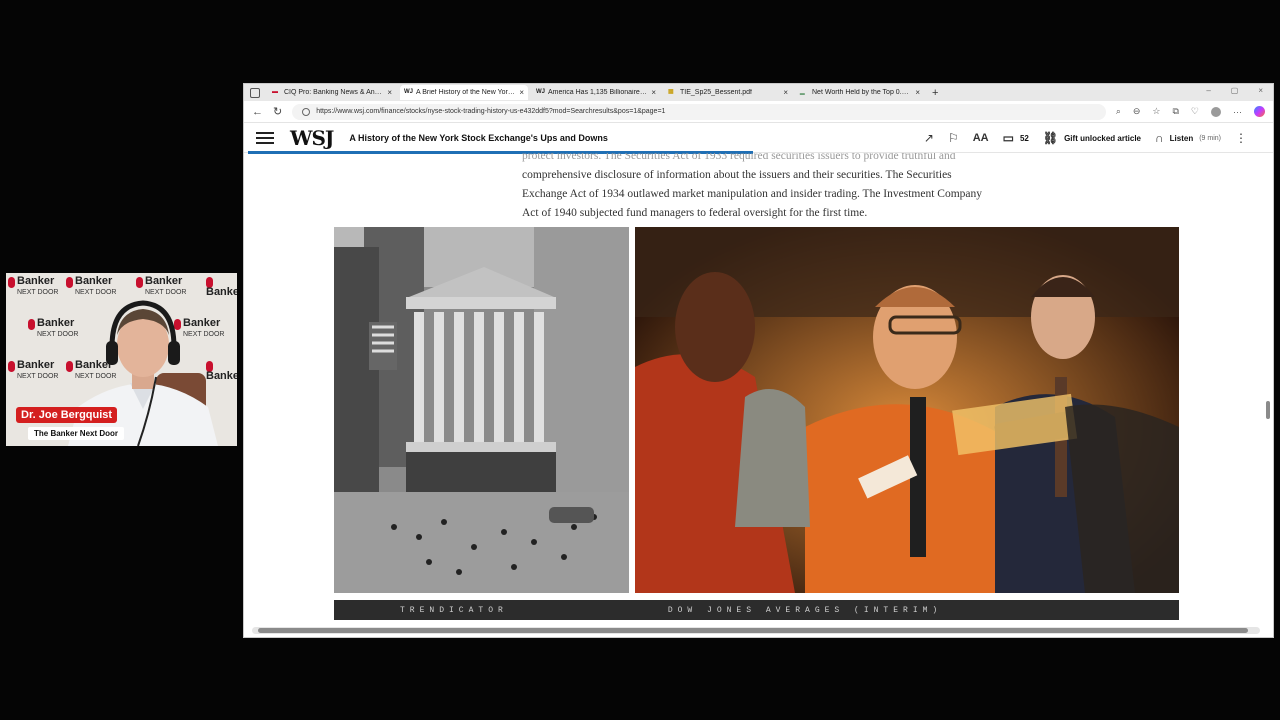 This screenshot has height=720, width=1280. I want to click on reload-button: ↻, so click(277, 111).